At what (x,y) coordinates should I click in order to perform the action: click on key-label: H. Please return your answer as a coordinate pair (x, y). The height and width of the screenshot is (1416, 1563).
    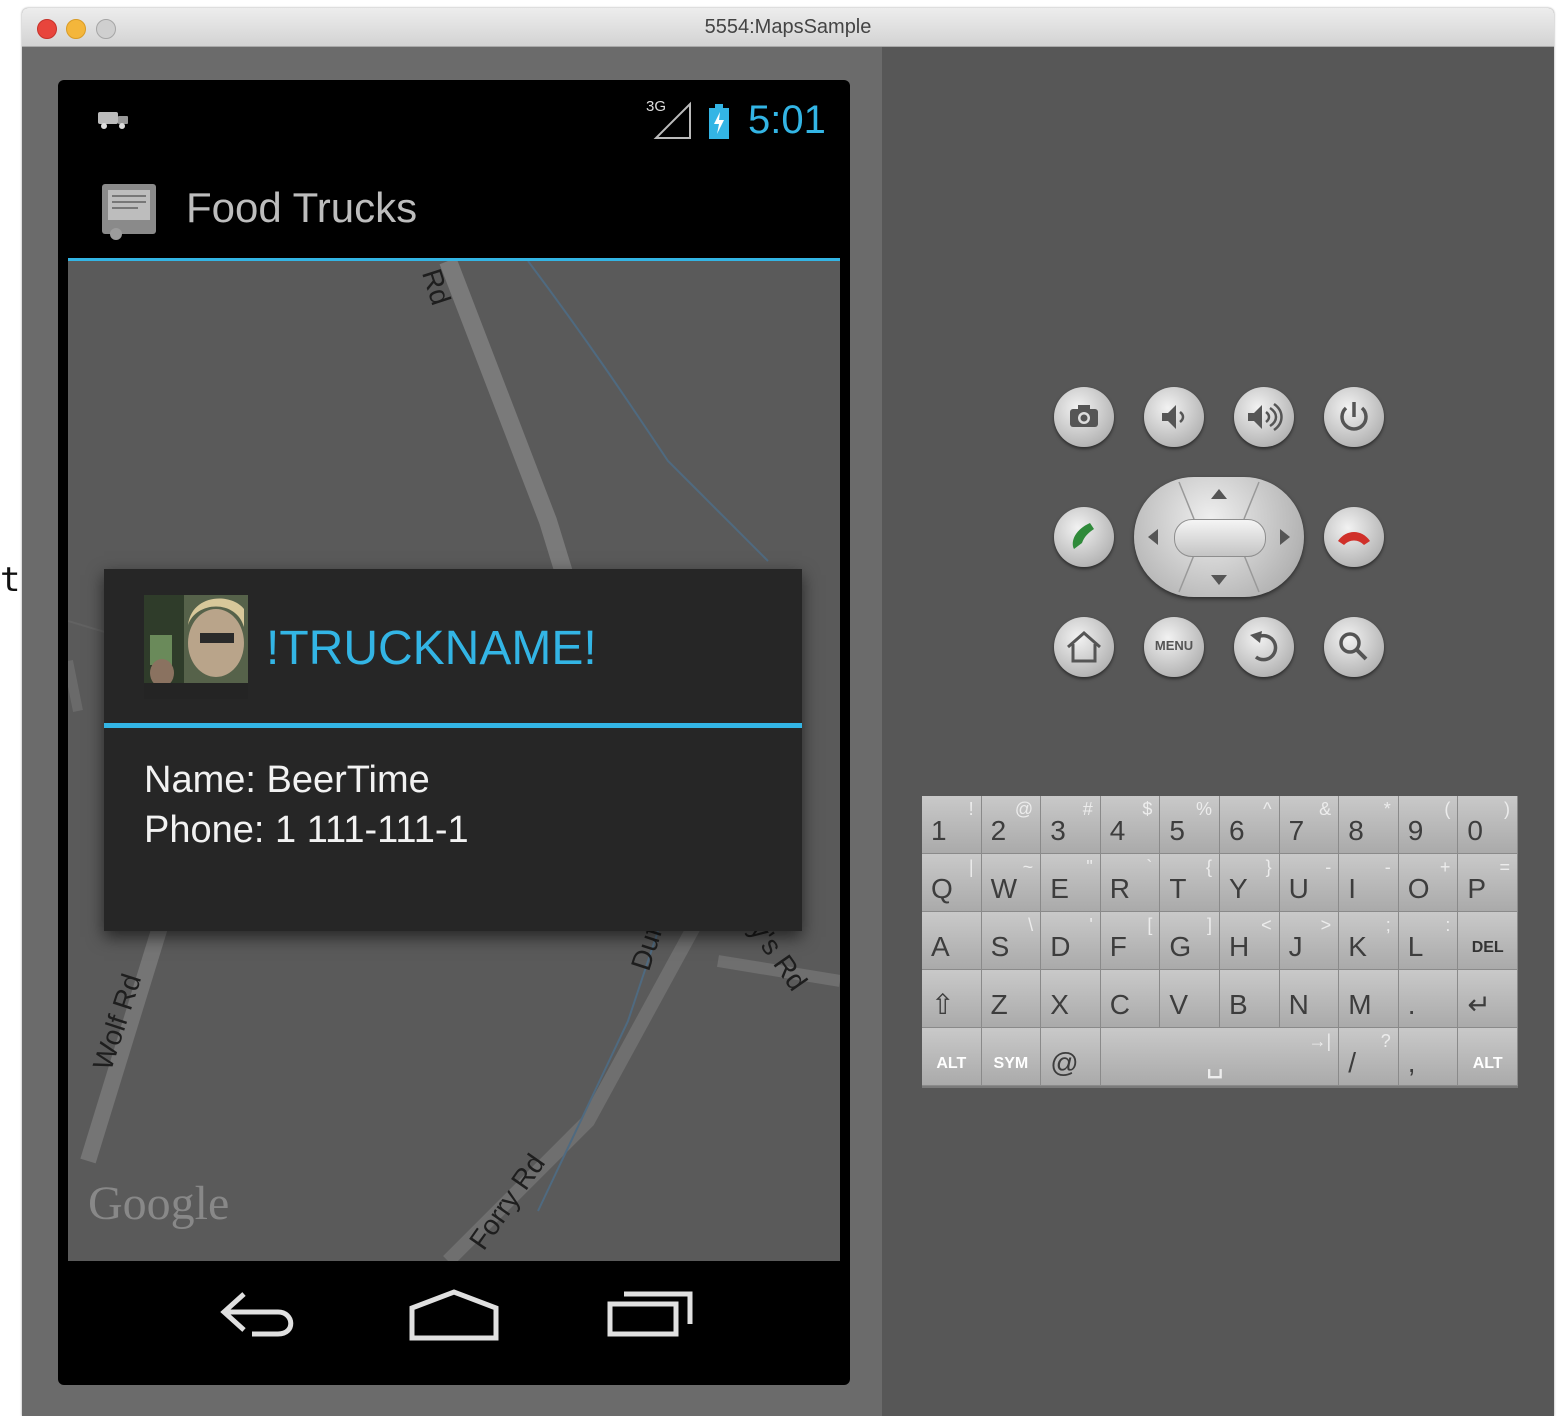
    Looking at the image, I should click on (1239, 946).